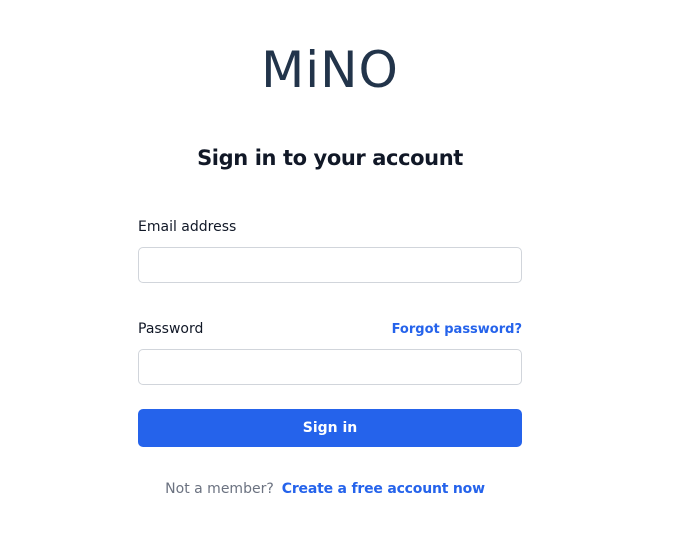 The width and height of the screenshot is (678, 541). Describe the element at coordinates (330, 329) in the screenshot. I see `password-label-row: Password Forgot password?` at that location.